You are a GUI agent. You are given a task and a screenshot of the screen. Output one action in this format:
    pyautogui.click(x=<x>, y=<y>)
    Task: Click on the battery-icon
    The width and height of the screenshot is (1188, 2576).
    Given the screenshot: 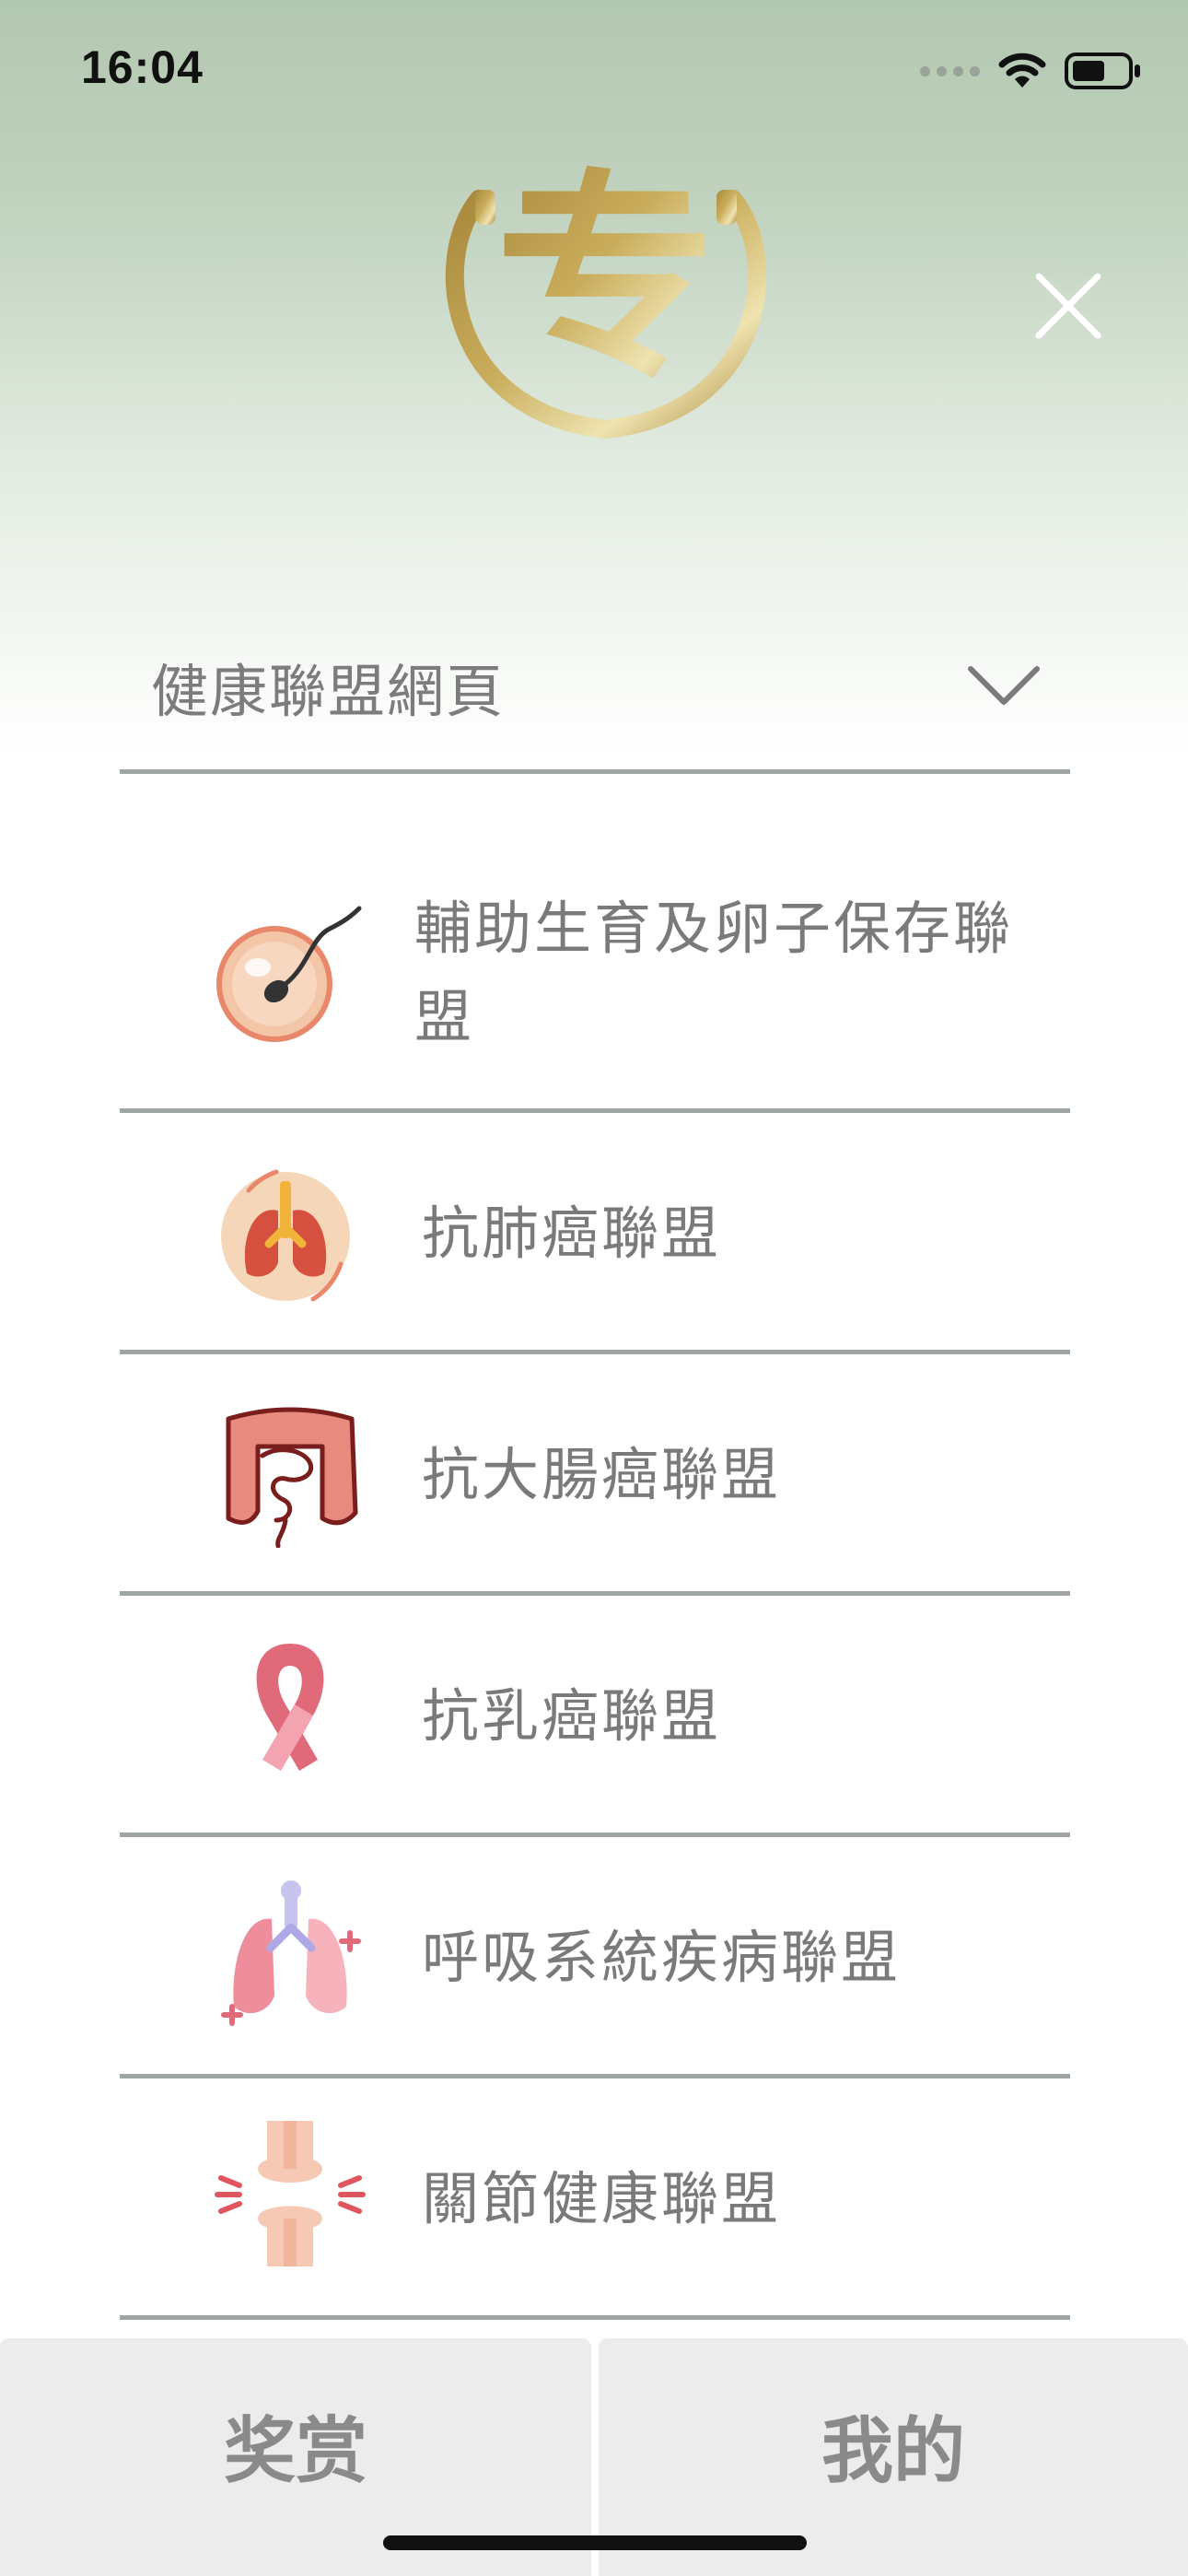 What is the action you would take?
    pyautogui.click(x=1102, y=71)
    